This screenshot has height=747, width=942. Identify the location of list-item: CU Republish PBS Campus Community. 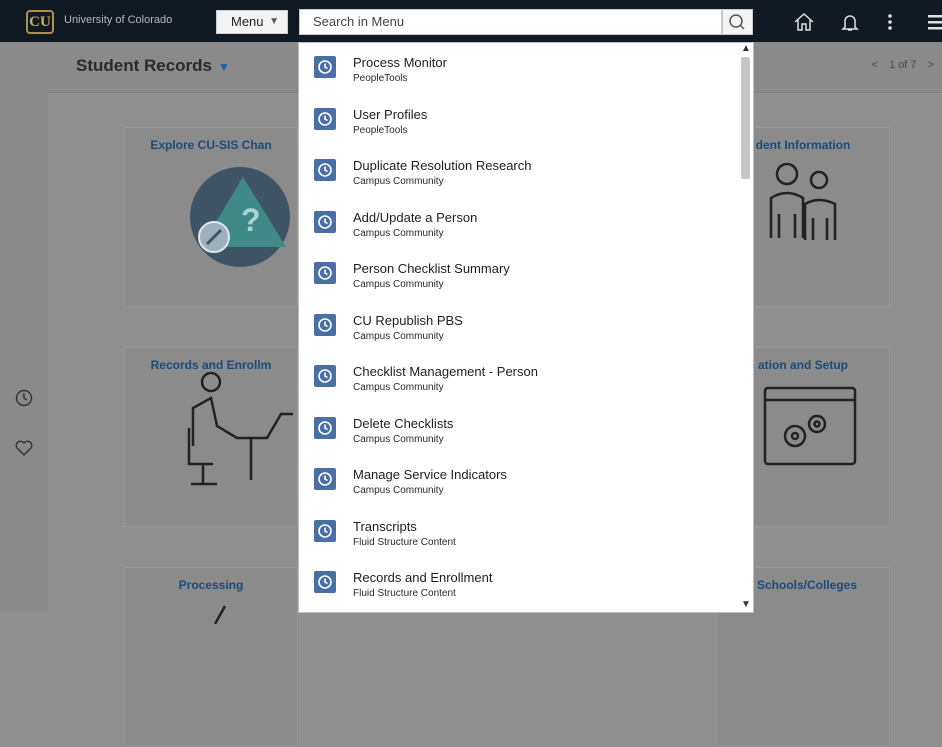
(519, 327).